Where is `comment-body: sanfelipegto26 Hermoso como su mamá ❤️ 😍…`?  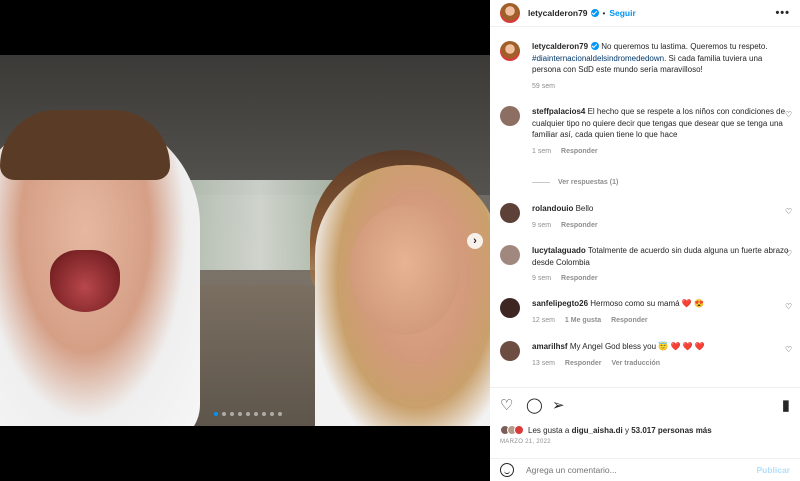 comment-body: sanfelipegto26 Hermoso como su mamá ❤️ 😍… is located at coordinates (661, 312).